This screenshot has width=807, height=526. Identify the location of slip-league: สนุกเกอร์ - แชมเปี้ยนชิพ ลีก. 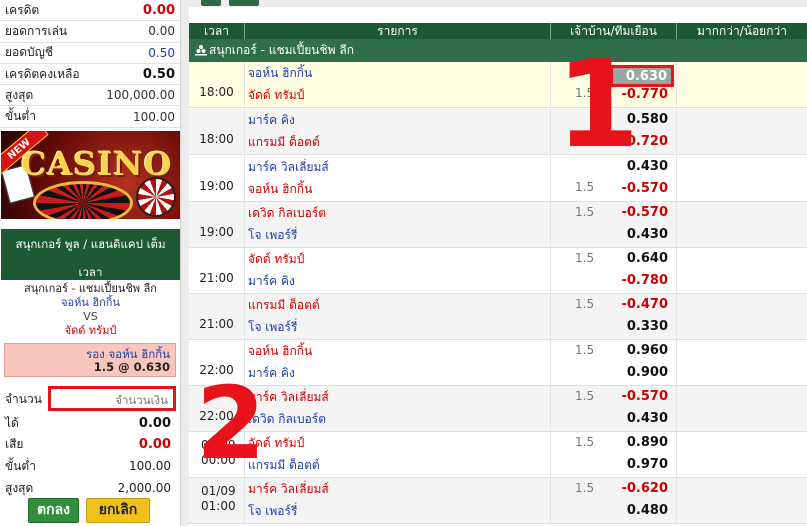
(90, 288).